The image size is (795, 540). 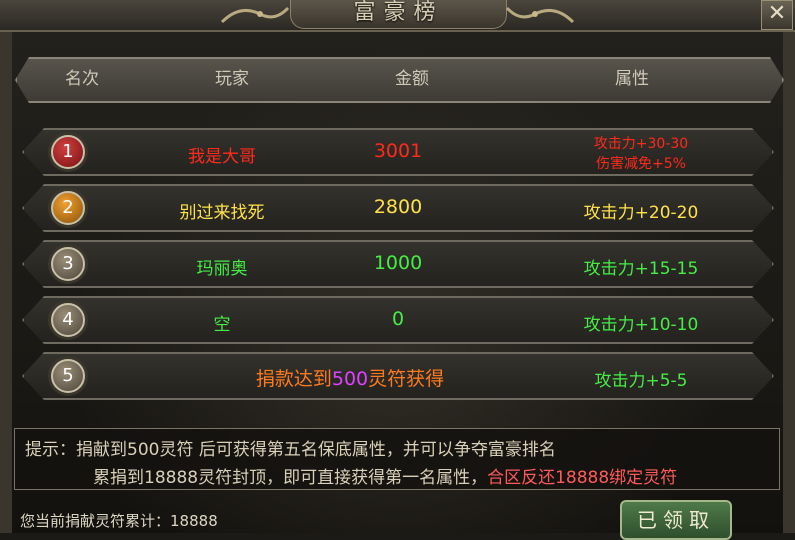 I want to click on reward-amount: 500, so click(x=350, y=379).